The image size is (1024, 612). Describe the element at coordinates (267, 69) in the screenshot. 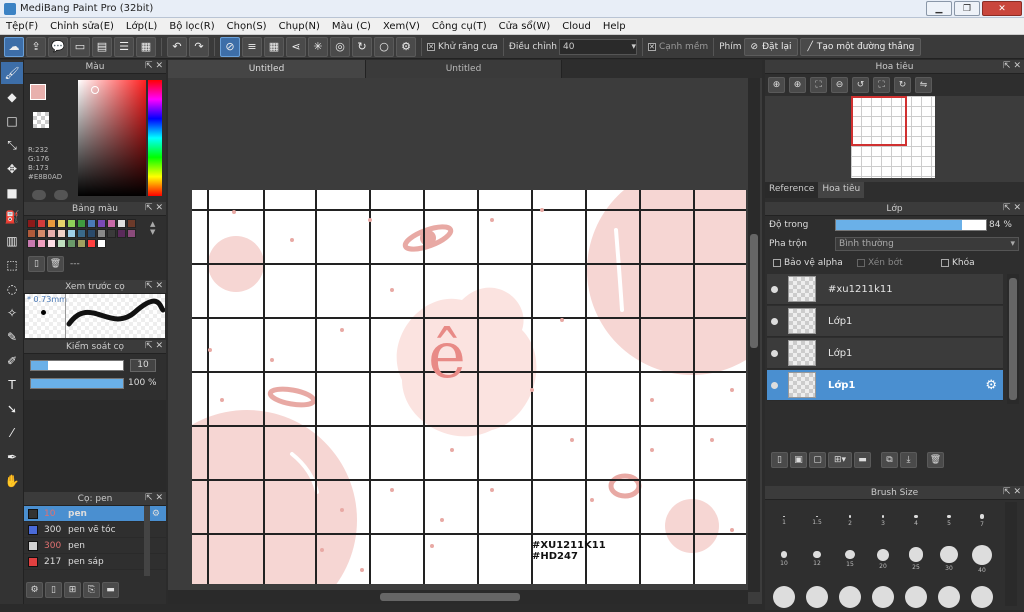

I see `tab-untitled-1: Untitled` at that location.